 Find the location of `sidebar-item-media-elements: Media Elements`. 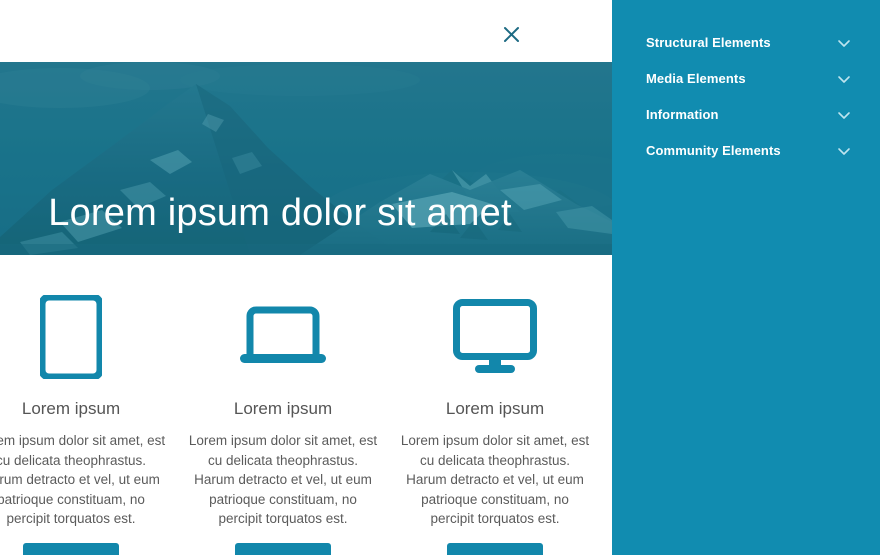

sidebar-item-media-elements: Media Elements is located at coordinates (746, 78).